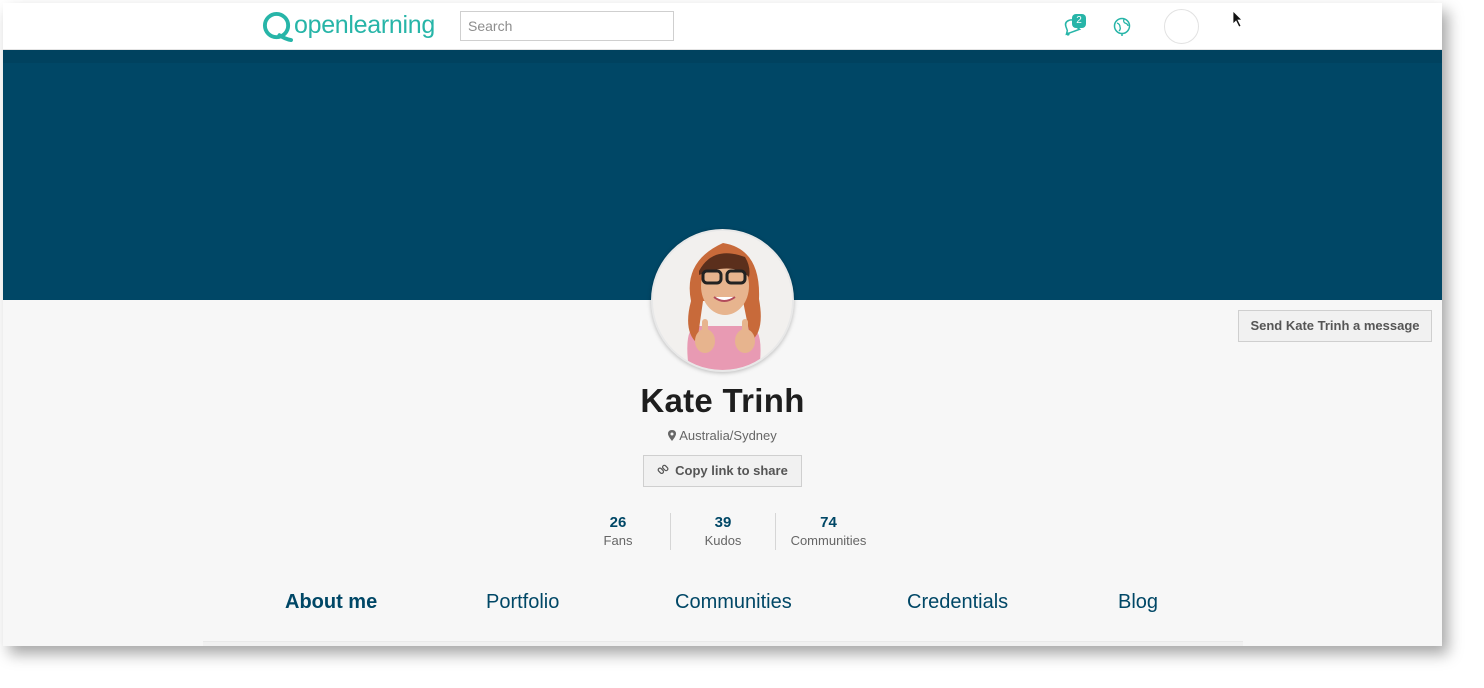 The height and width of the screenshot is (688, 1484). I want to click on stat-label: Kudos, so click(723, 540).